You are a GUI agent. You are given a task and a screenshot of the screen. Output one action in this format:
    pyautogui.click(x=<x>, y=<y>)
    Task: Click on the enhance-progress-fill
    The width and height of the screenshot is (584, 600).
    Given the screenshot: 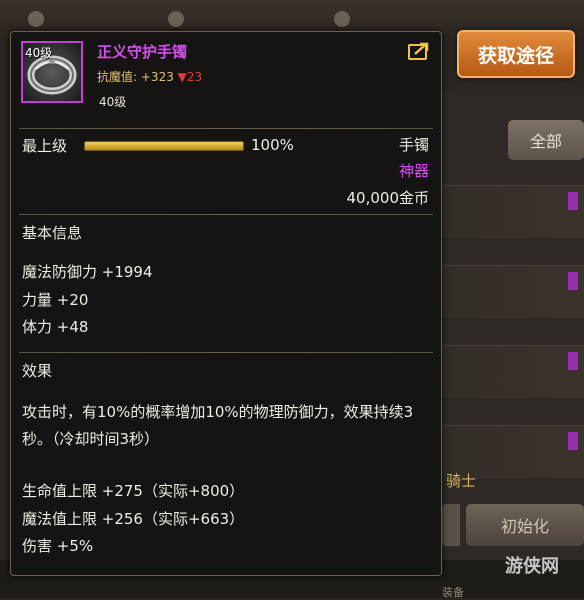 What is the action you would take?
    pyautogui.click(x=164, y=146)
    